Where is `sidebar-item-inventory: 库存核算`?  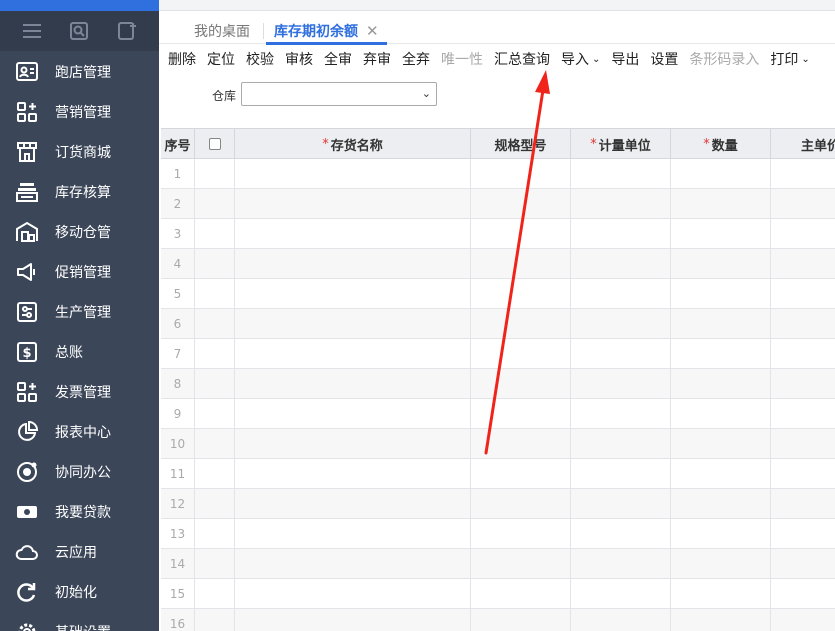 sidebar-item-inventory: 库存核算 is located at coordinates (79, 192).